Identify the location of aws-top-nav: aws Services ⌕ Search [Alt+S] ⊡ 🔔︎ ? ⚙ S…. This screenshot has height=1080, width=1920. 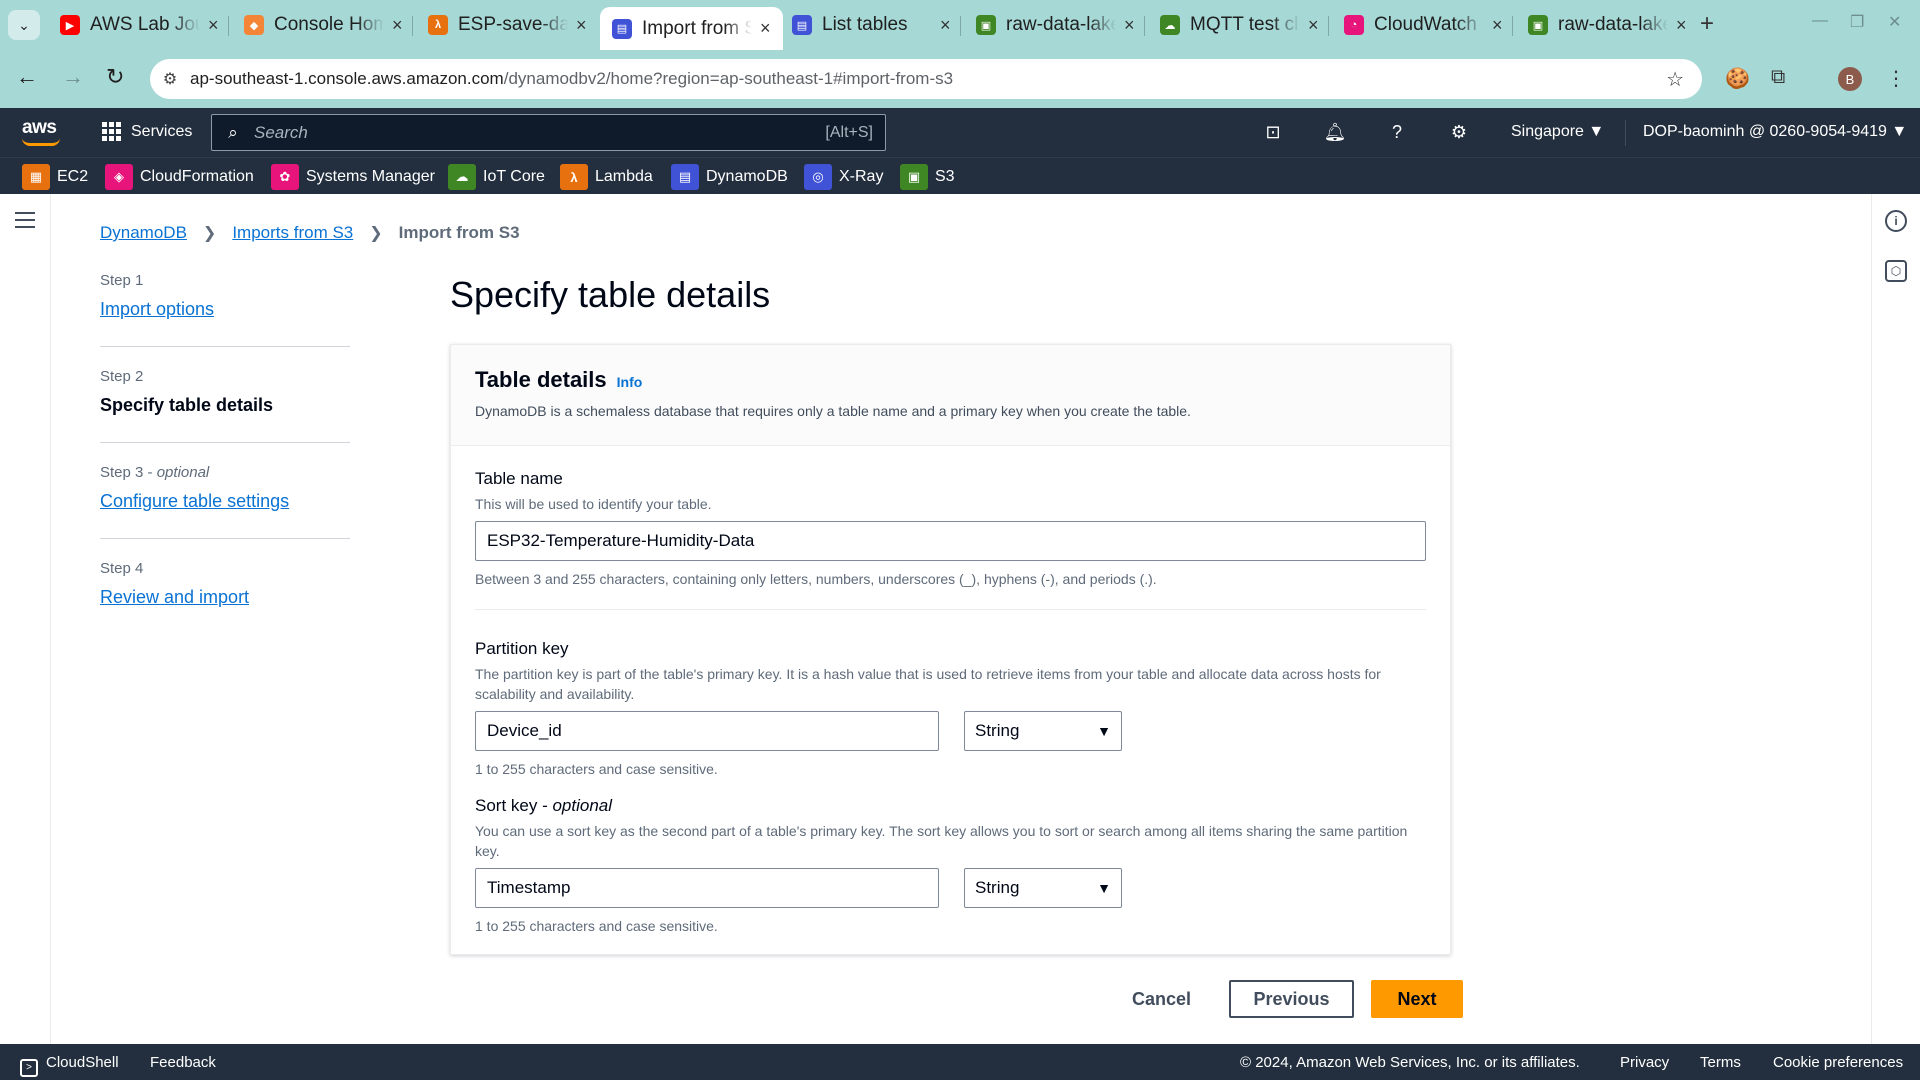
(960, 132).